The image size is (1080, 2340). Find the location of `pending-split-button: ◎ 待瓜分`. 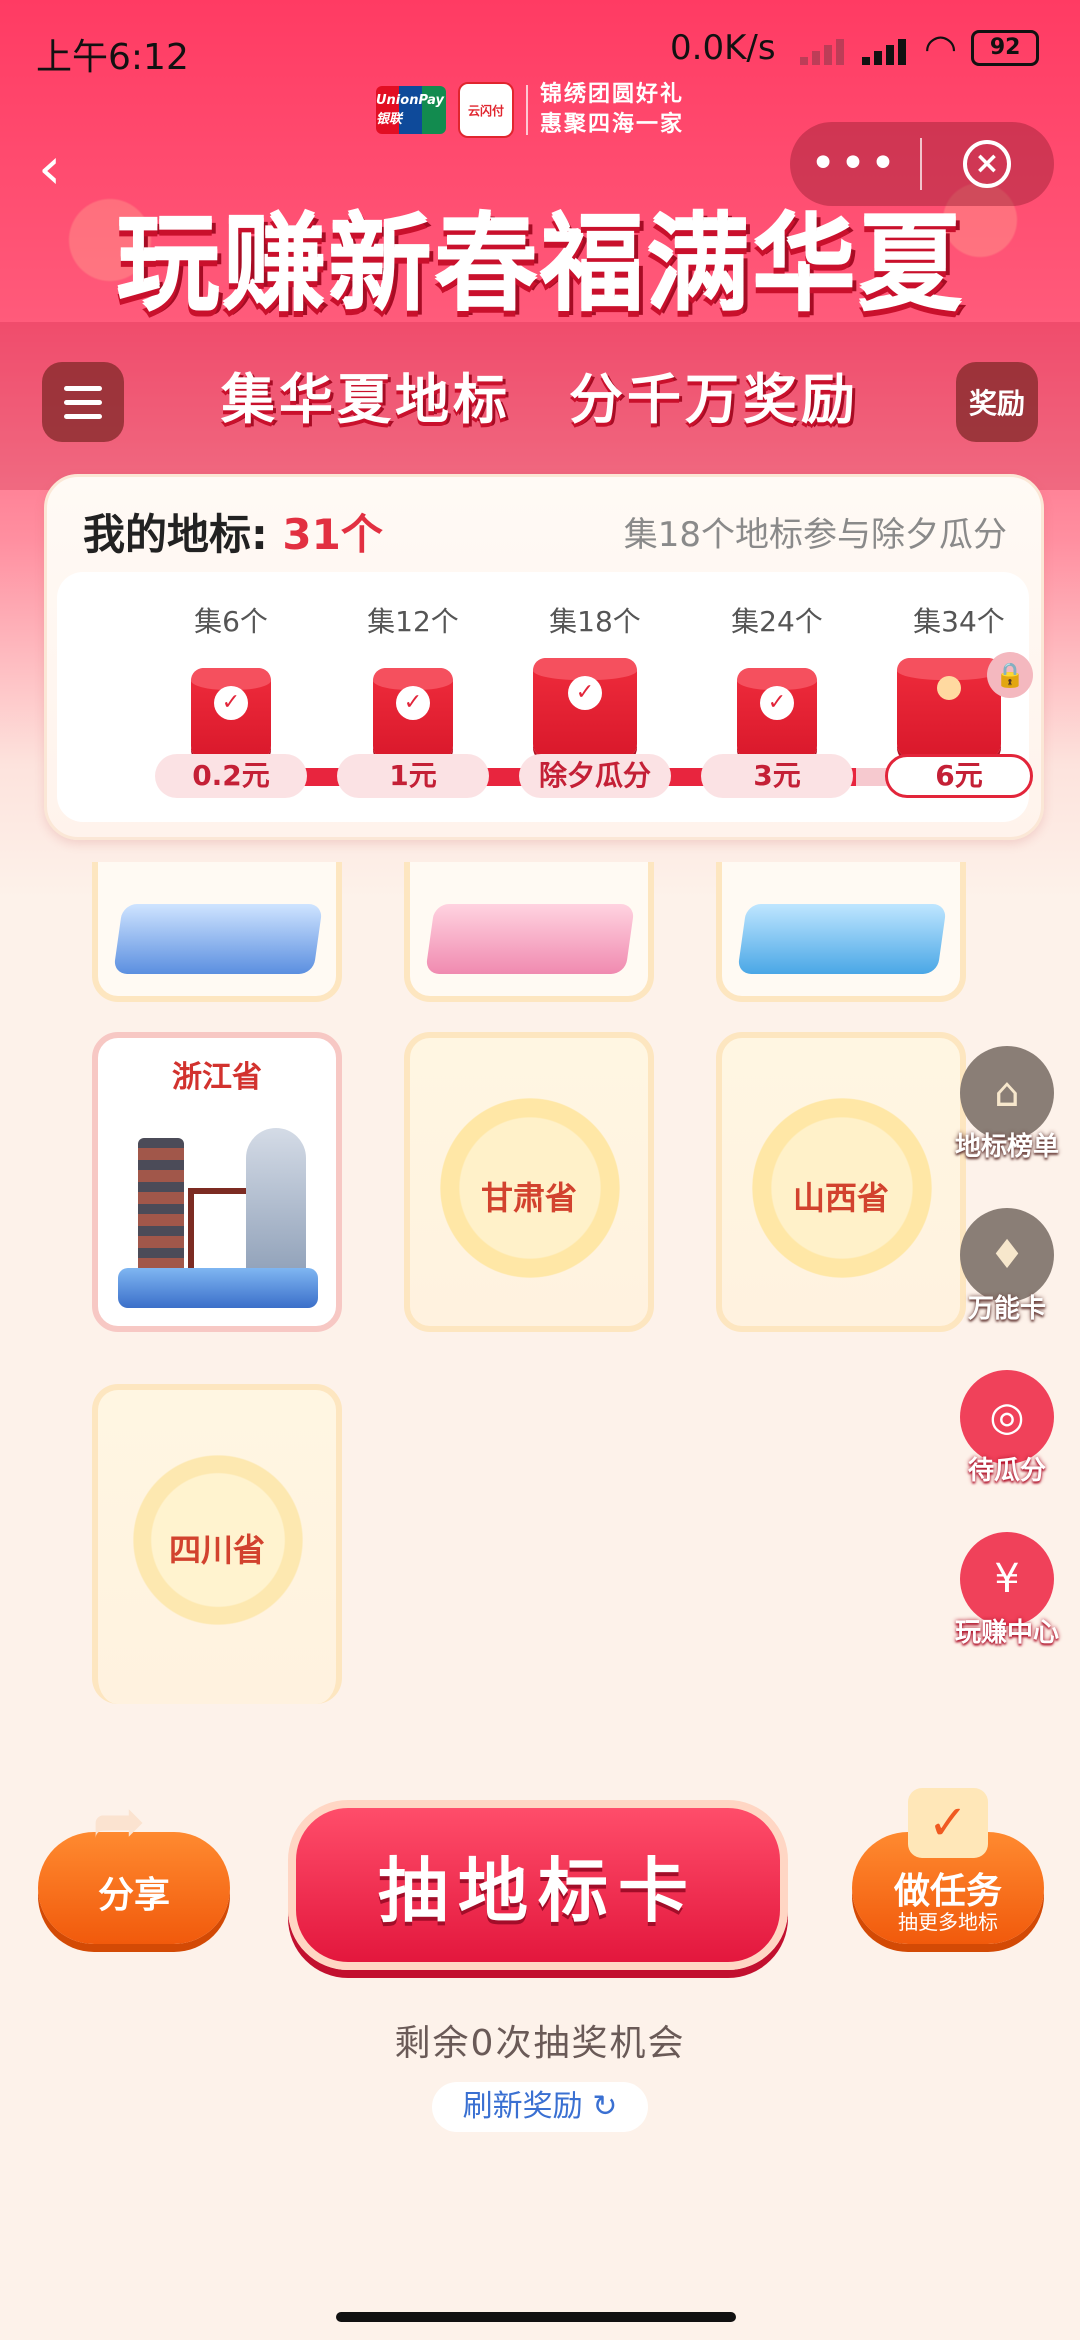

pending-split-button: ◎ 待瓜分 is located at coordinates (1007, 1428).